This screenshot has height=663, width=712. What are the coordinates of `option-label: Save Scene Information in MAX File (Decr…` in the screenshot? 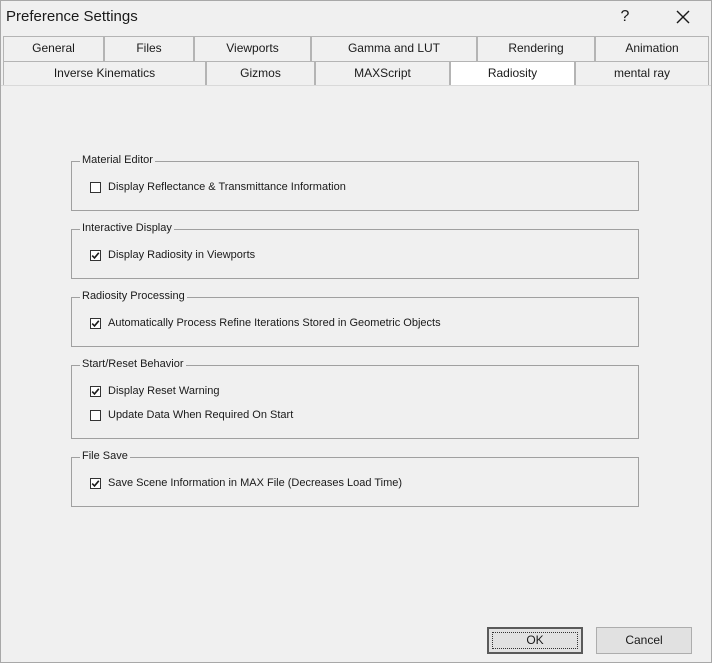 It's located at (255, 483).